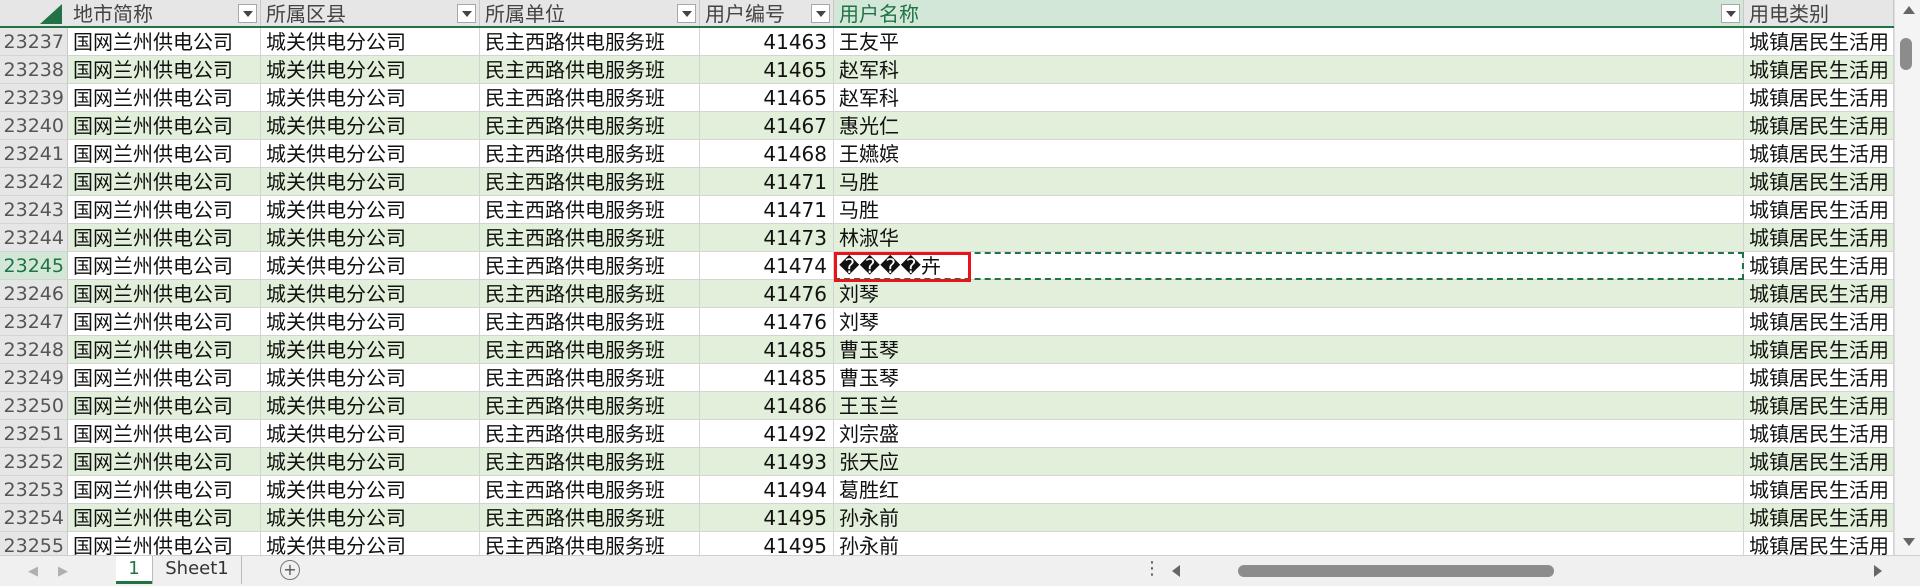 The image size is (1920, 586). What do you see at coordinates (1289, 405) in the screenshot?
I see `user-name-cell: 王玉兰` at bounding box center [1289, 405].